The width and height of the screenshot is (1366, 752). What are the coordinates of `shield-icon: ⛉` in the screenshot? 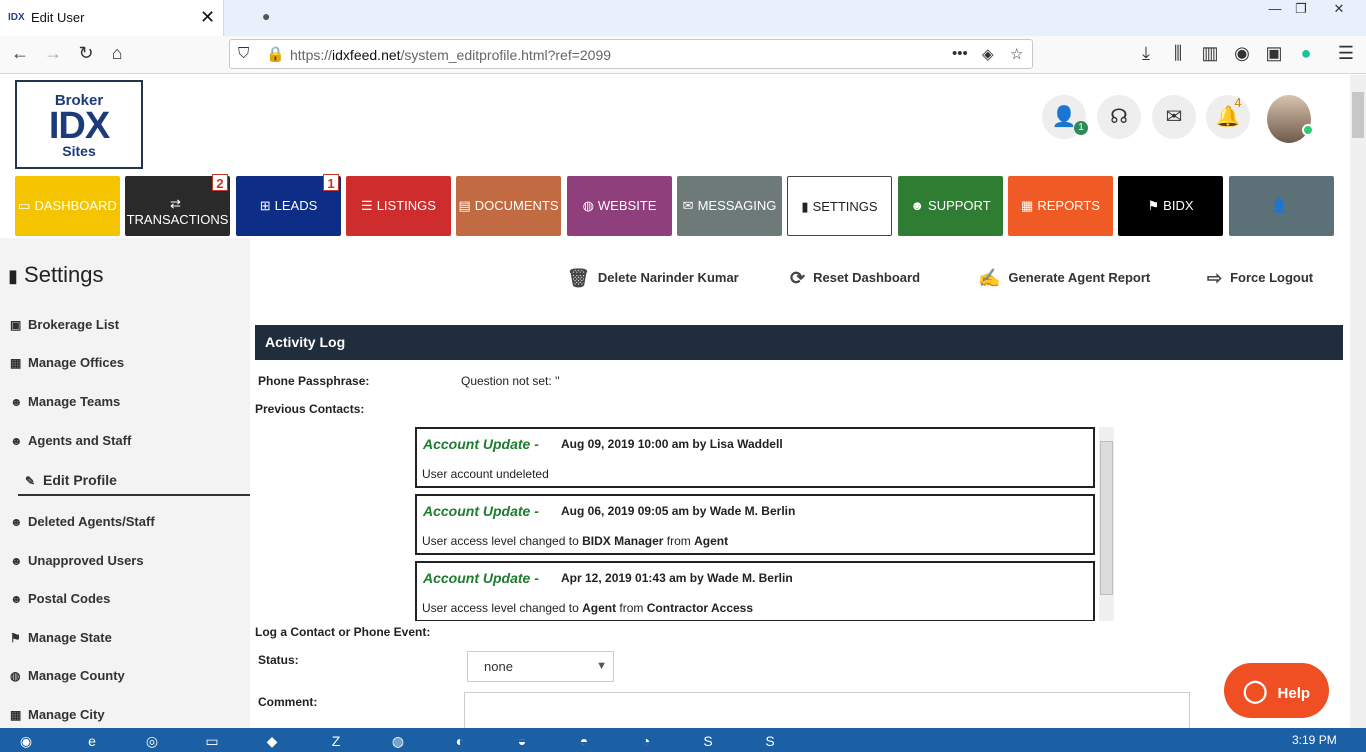 It's located at (243, 53).